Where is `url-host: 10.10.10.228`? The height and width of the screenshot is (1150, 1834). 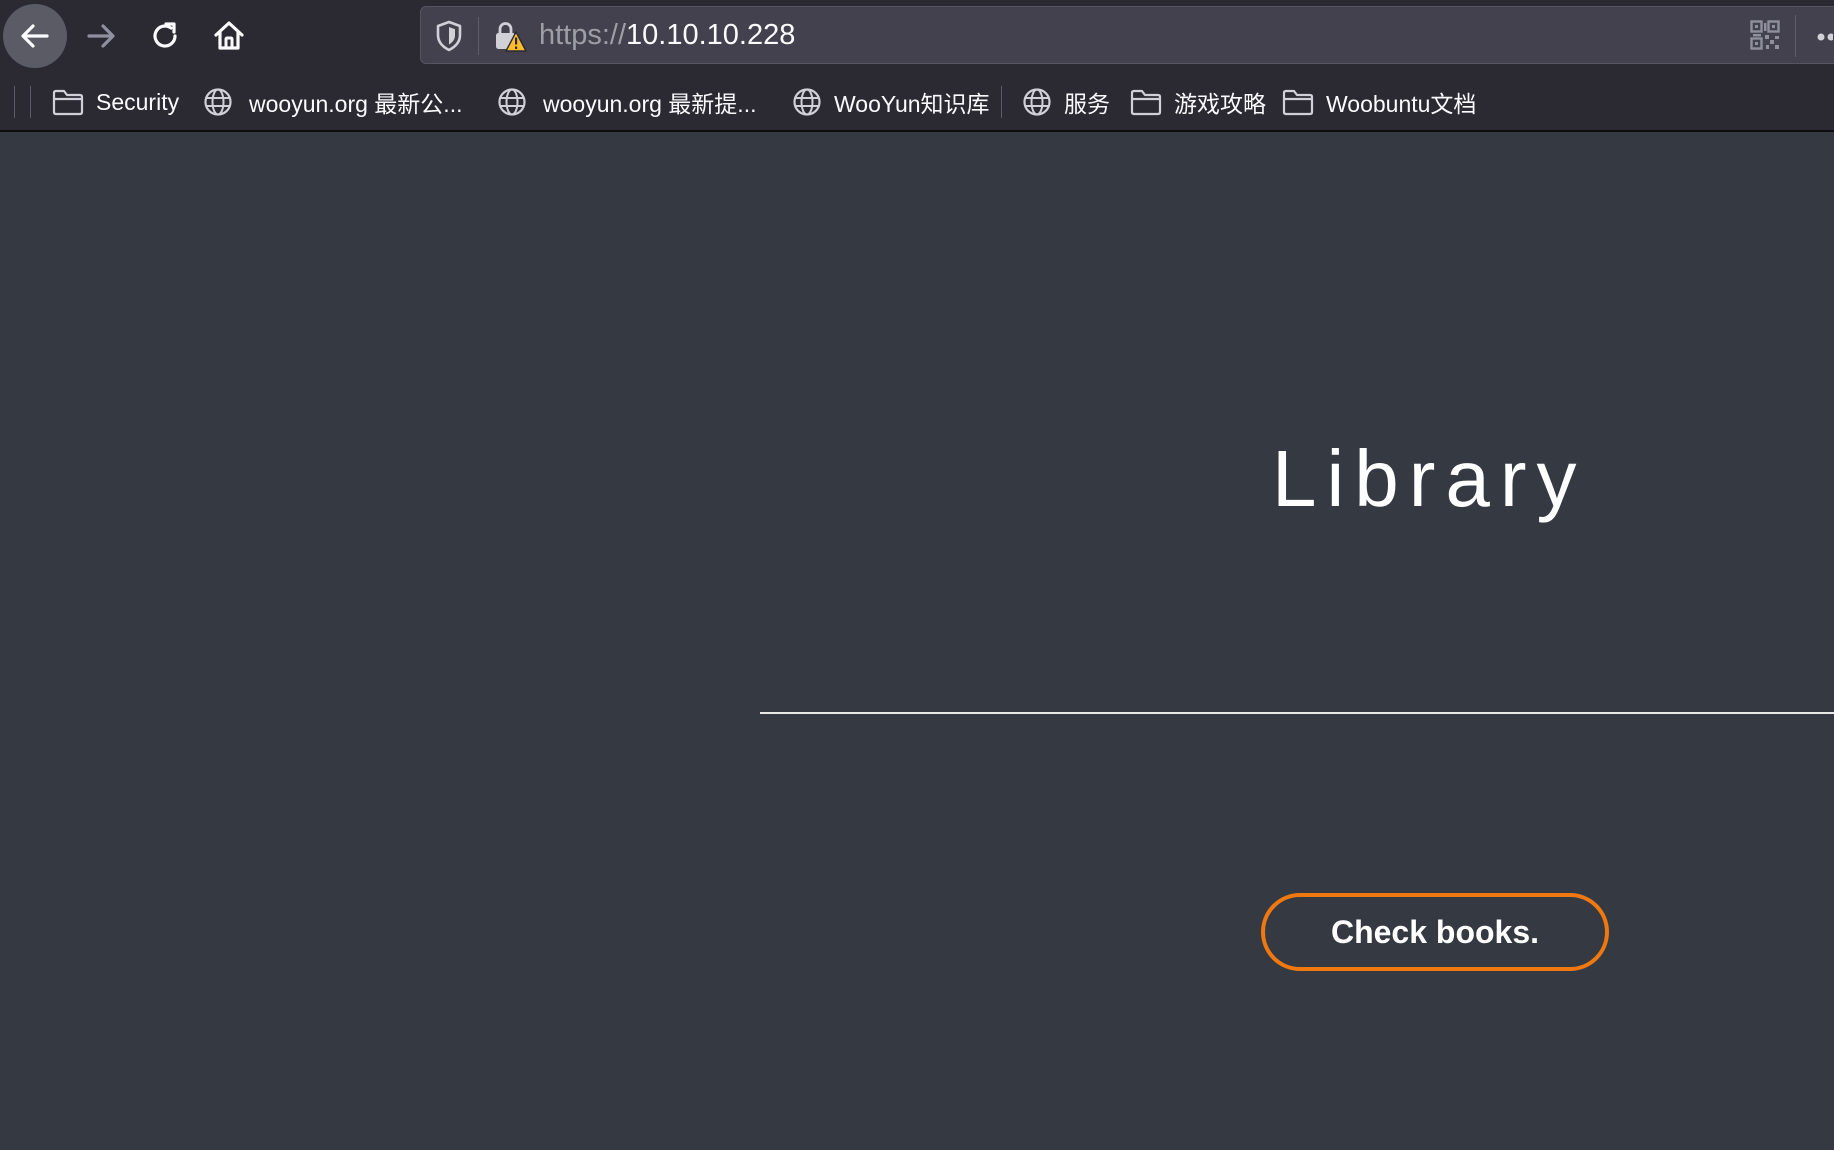
url-host: 10.10.10.228 is located at coordinates (711, 35).